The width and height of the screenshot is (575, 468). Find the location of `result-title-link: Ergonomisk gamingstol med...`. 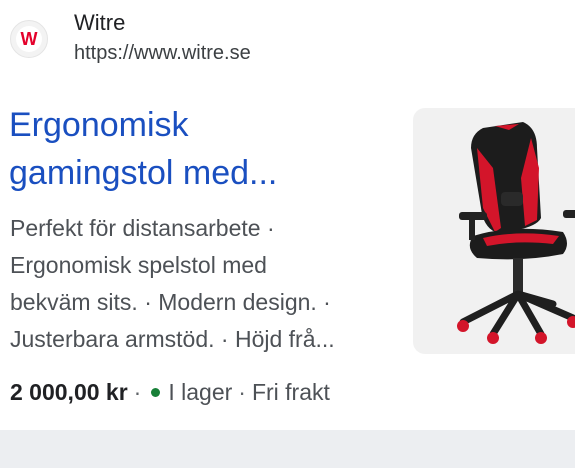

result-title-link: Ergonomisk gamingstol med... is located at coordinates (199, 149).